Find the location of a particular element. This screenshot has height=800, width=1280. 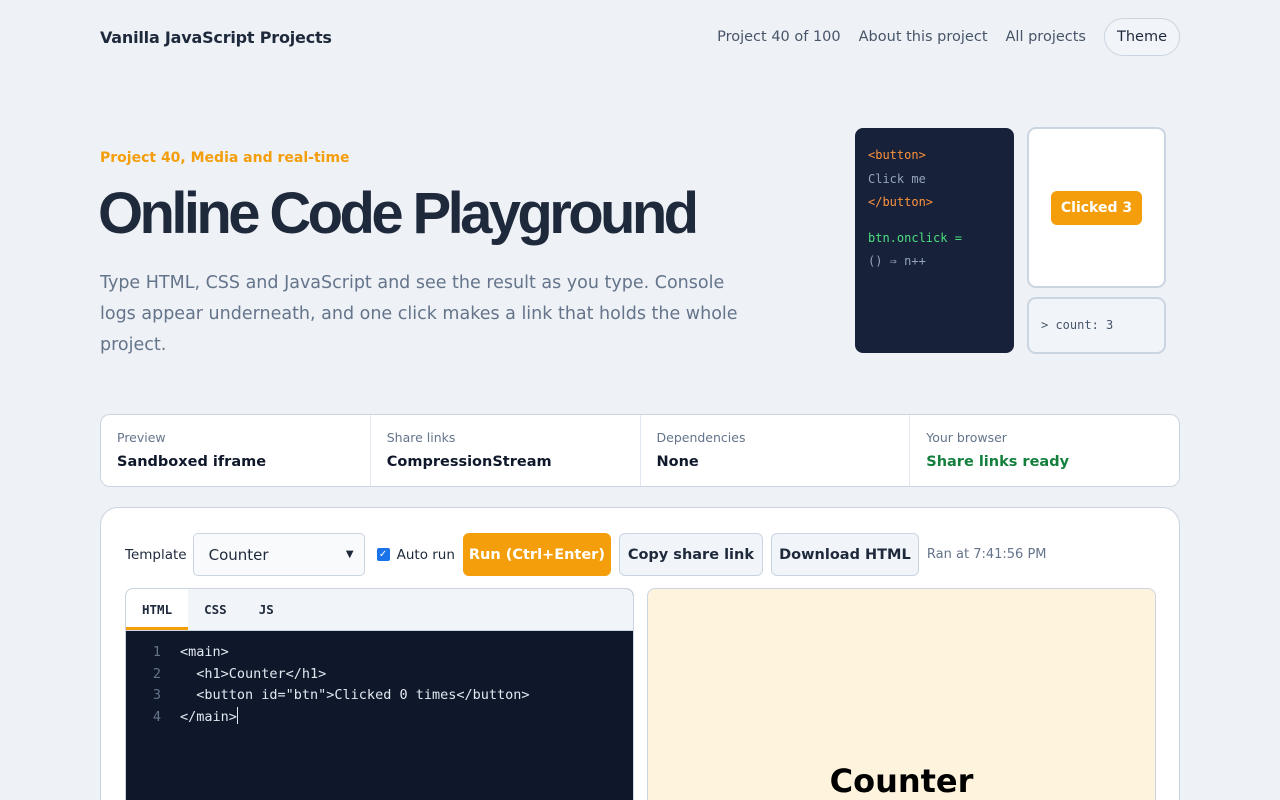

info-cell-browser: Your browser Share links ready is located at coordinates (1044, 450).